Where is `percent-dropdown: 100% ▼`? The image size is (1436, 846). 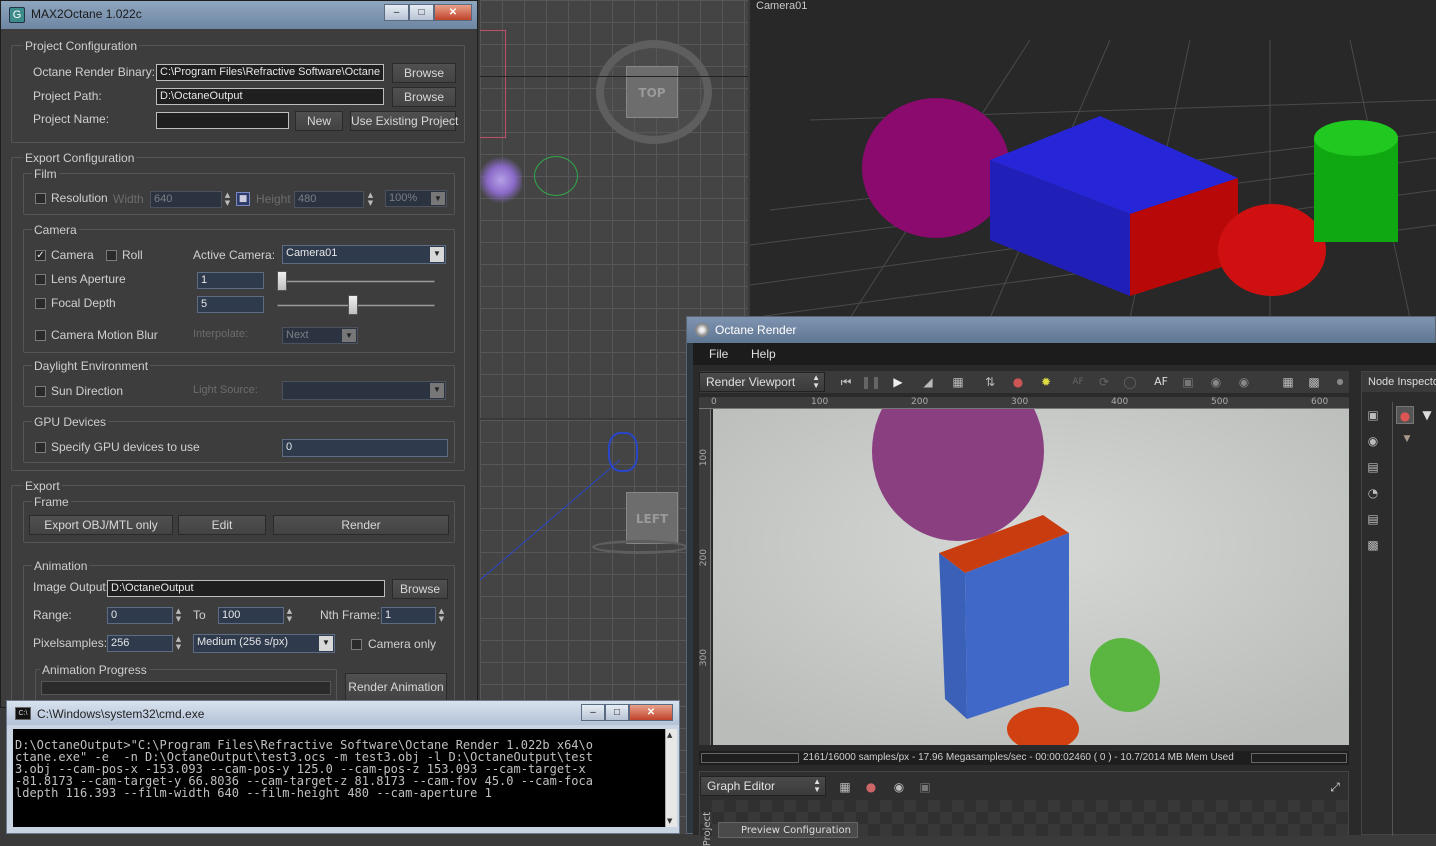
percent-dropdown: 100% ▼ is located at coordinates (416, 198).